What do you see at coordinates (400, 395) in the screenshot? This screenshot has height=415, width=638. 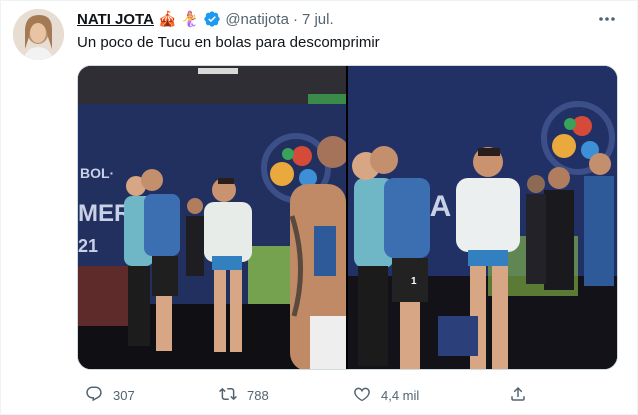 I see `like-count: 4,4 mil` at bounding box center [400, 395].